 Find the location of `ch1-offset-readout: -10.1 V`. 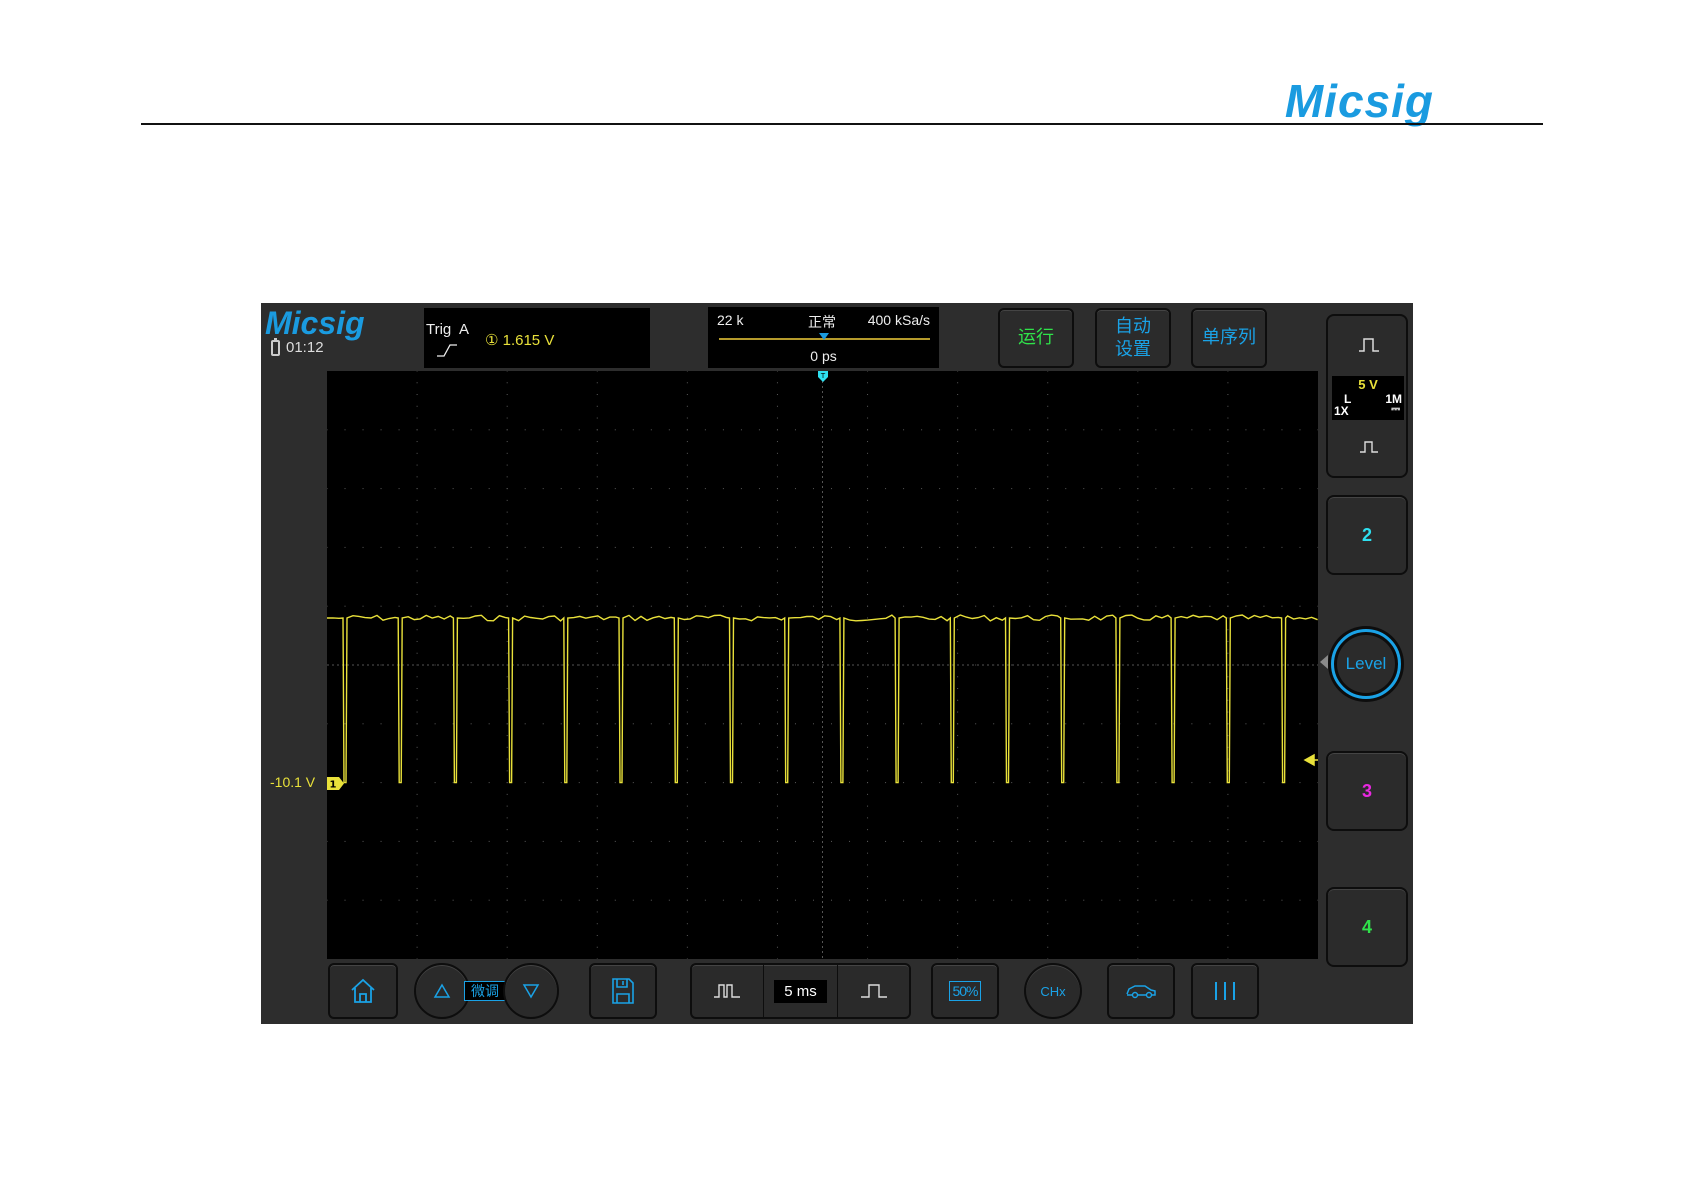

ch1-offset-readout: -10.1 V is located at coordinates (293, 782).